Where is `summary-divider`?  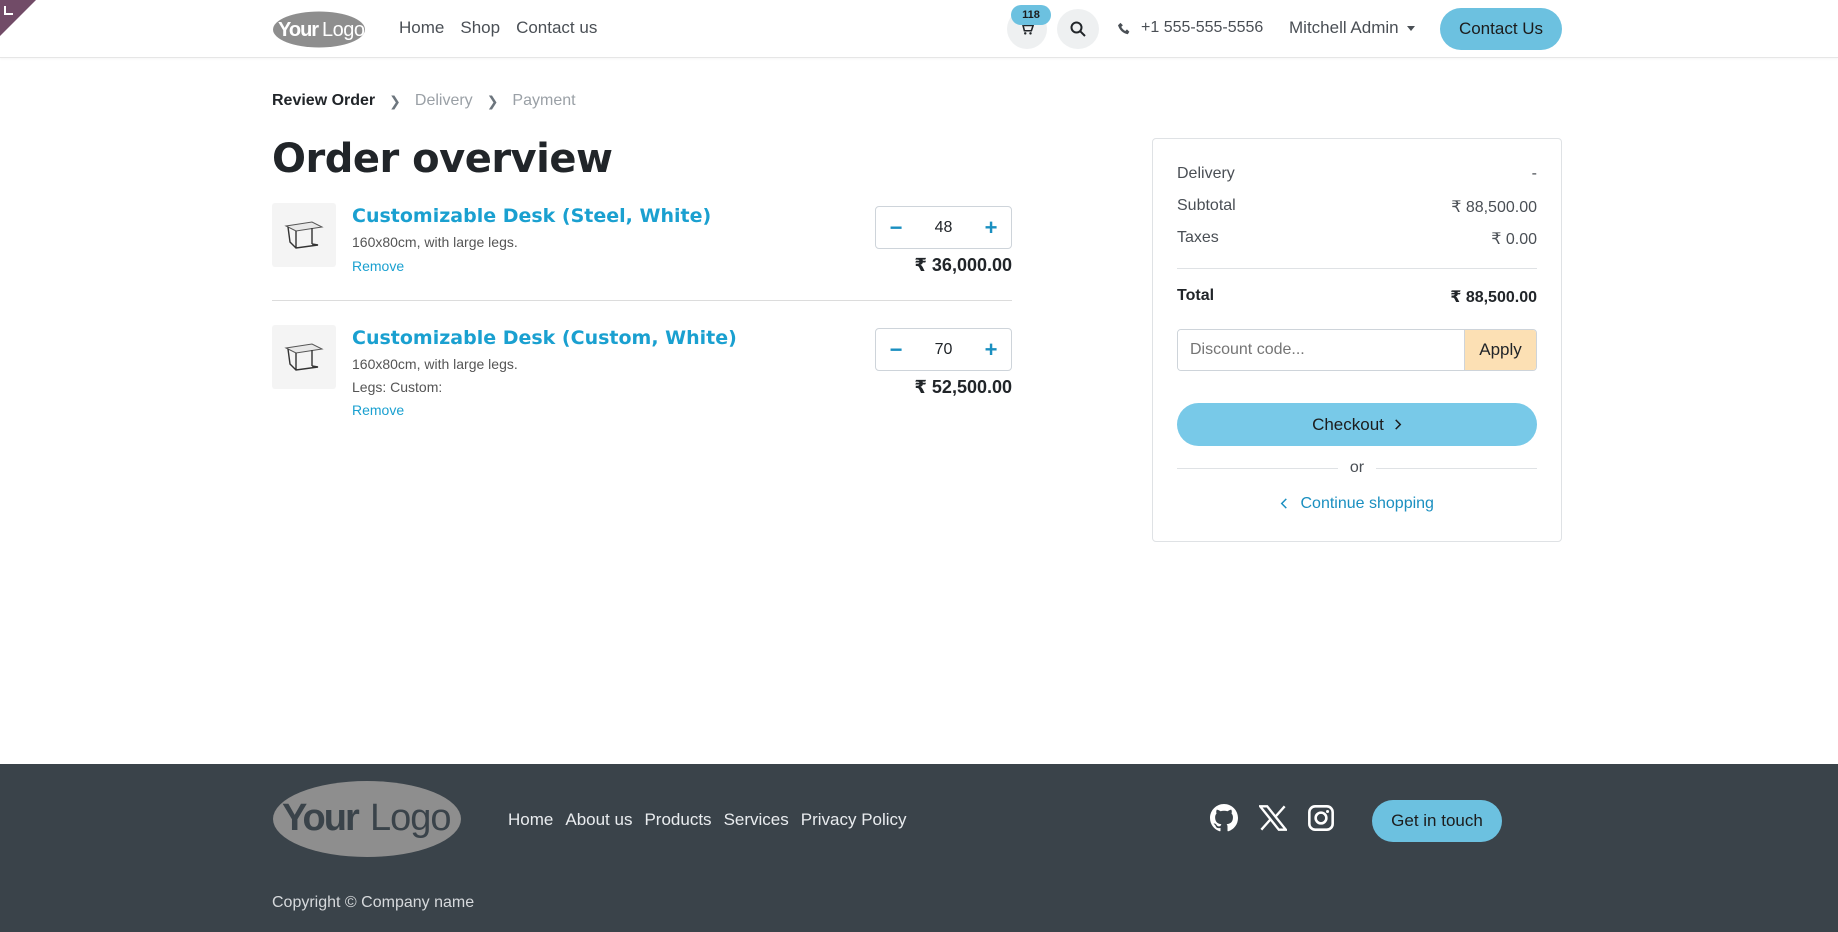 summary-divider is located at coordinates (1357, 268).